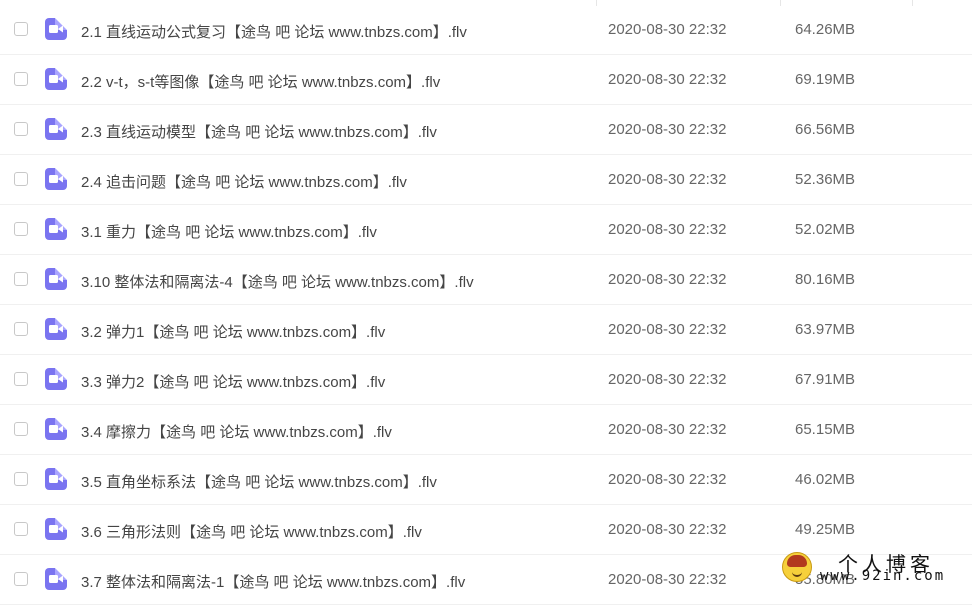 The image size is (972, 605). What do you see at coordinates (236, 431) in the screenshot?
I see `file-name: 3.4 摩擦力【途鸟 吧 论坛 www.tnbzs.com】.flv` at bounding box center [236, 431].